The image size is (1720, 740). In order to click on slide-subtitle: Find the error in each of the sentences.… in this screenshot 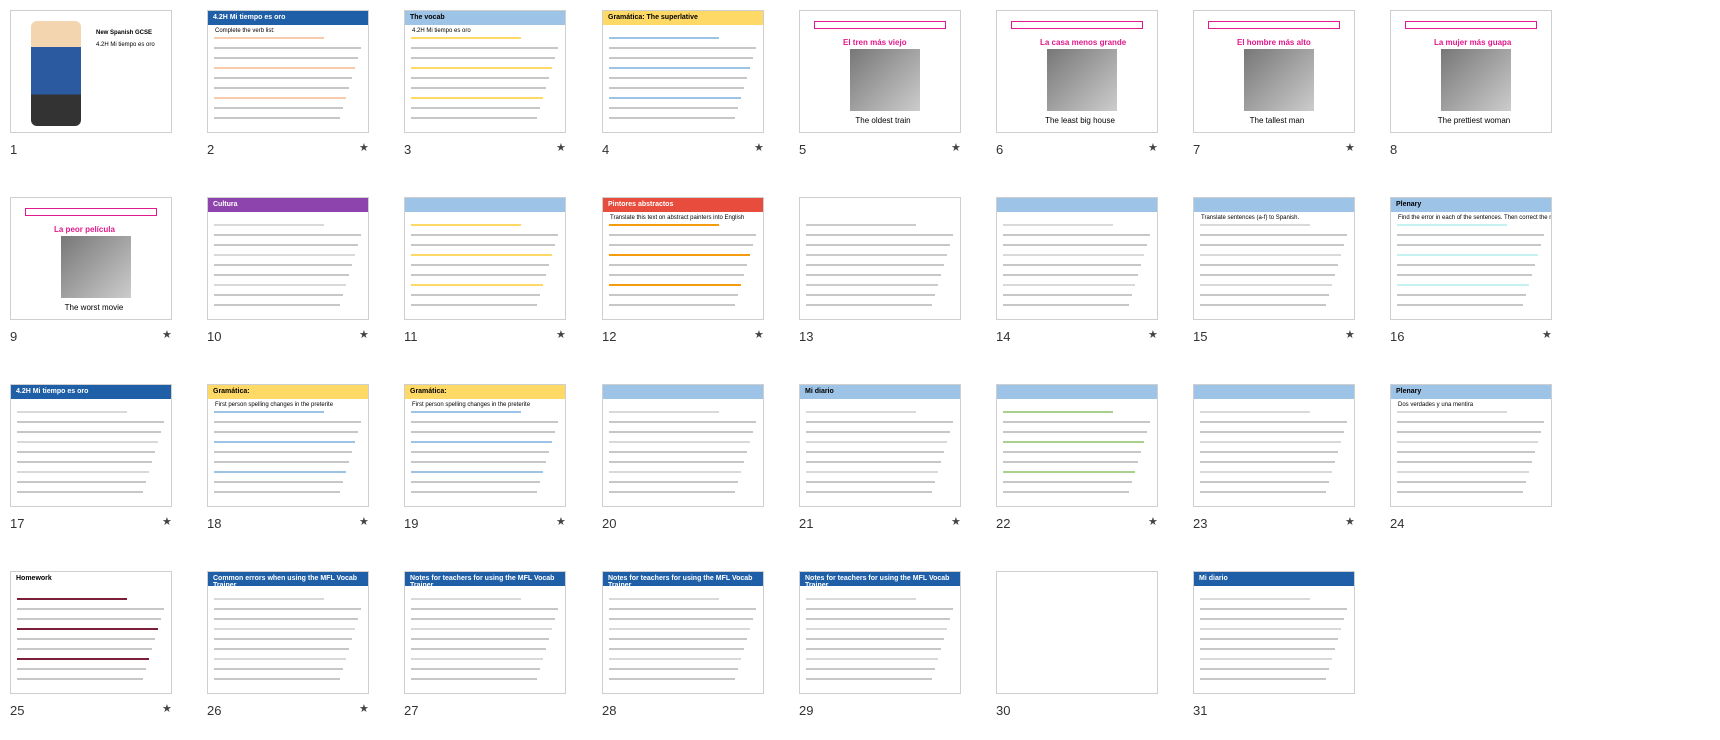, I will do `click(1474, 218)`.